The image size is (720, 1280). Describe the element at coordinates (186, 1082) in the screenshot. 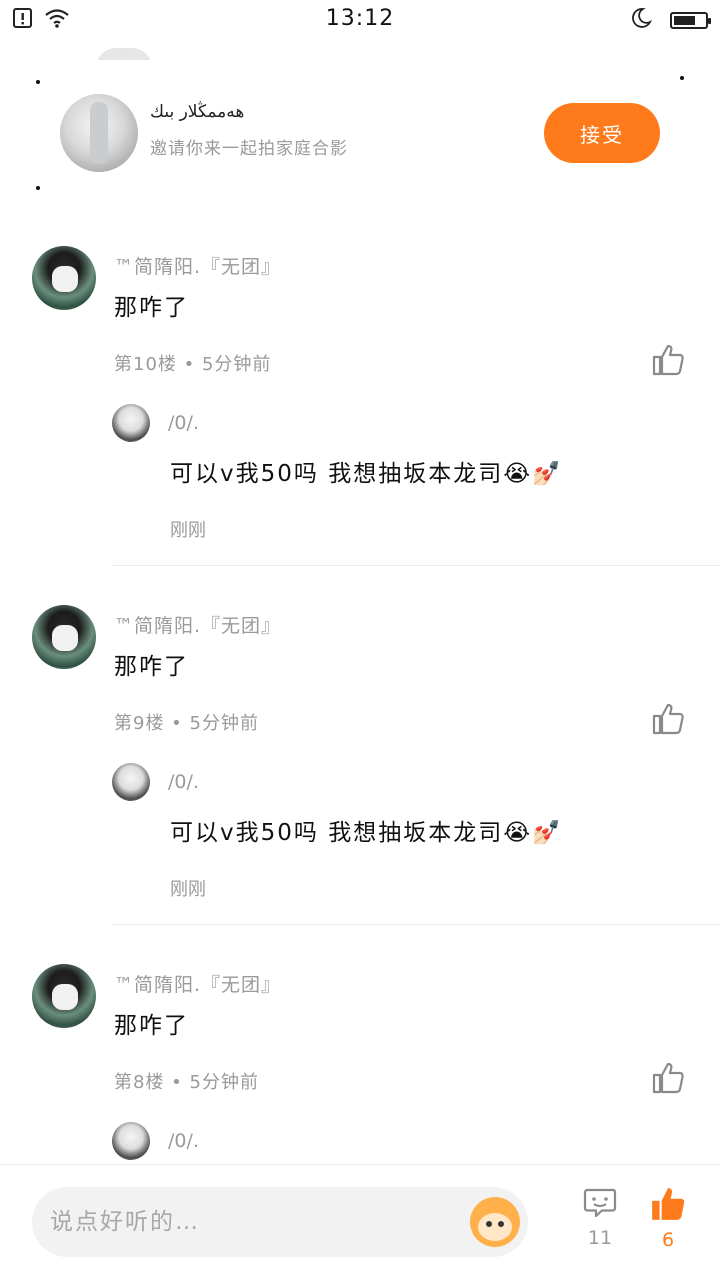

I see `comment-meta: 第8楼 • 5分钟前` at that location.